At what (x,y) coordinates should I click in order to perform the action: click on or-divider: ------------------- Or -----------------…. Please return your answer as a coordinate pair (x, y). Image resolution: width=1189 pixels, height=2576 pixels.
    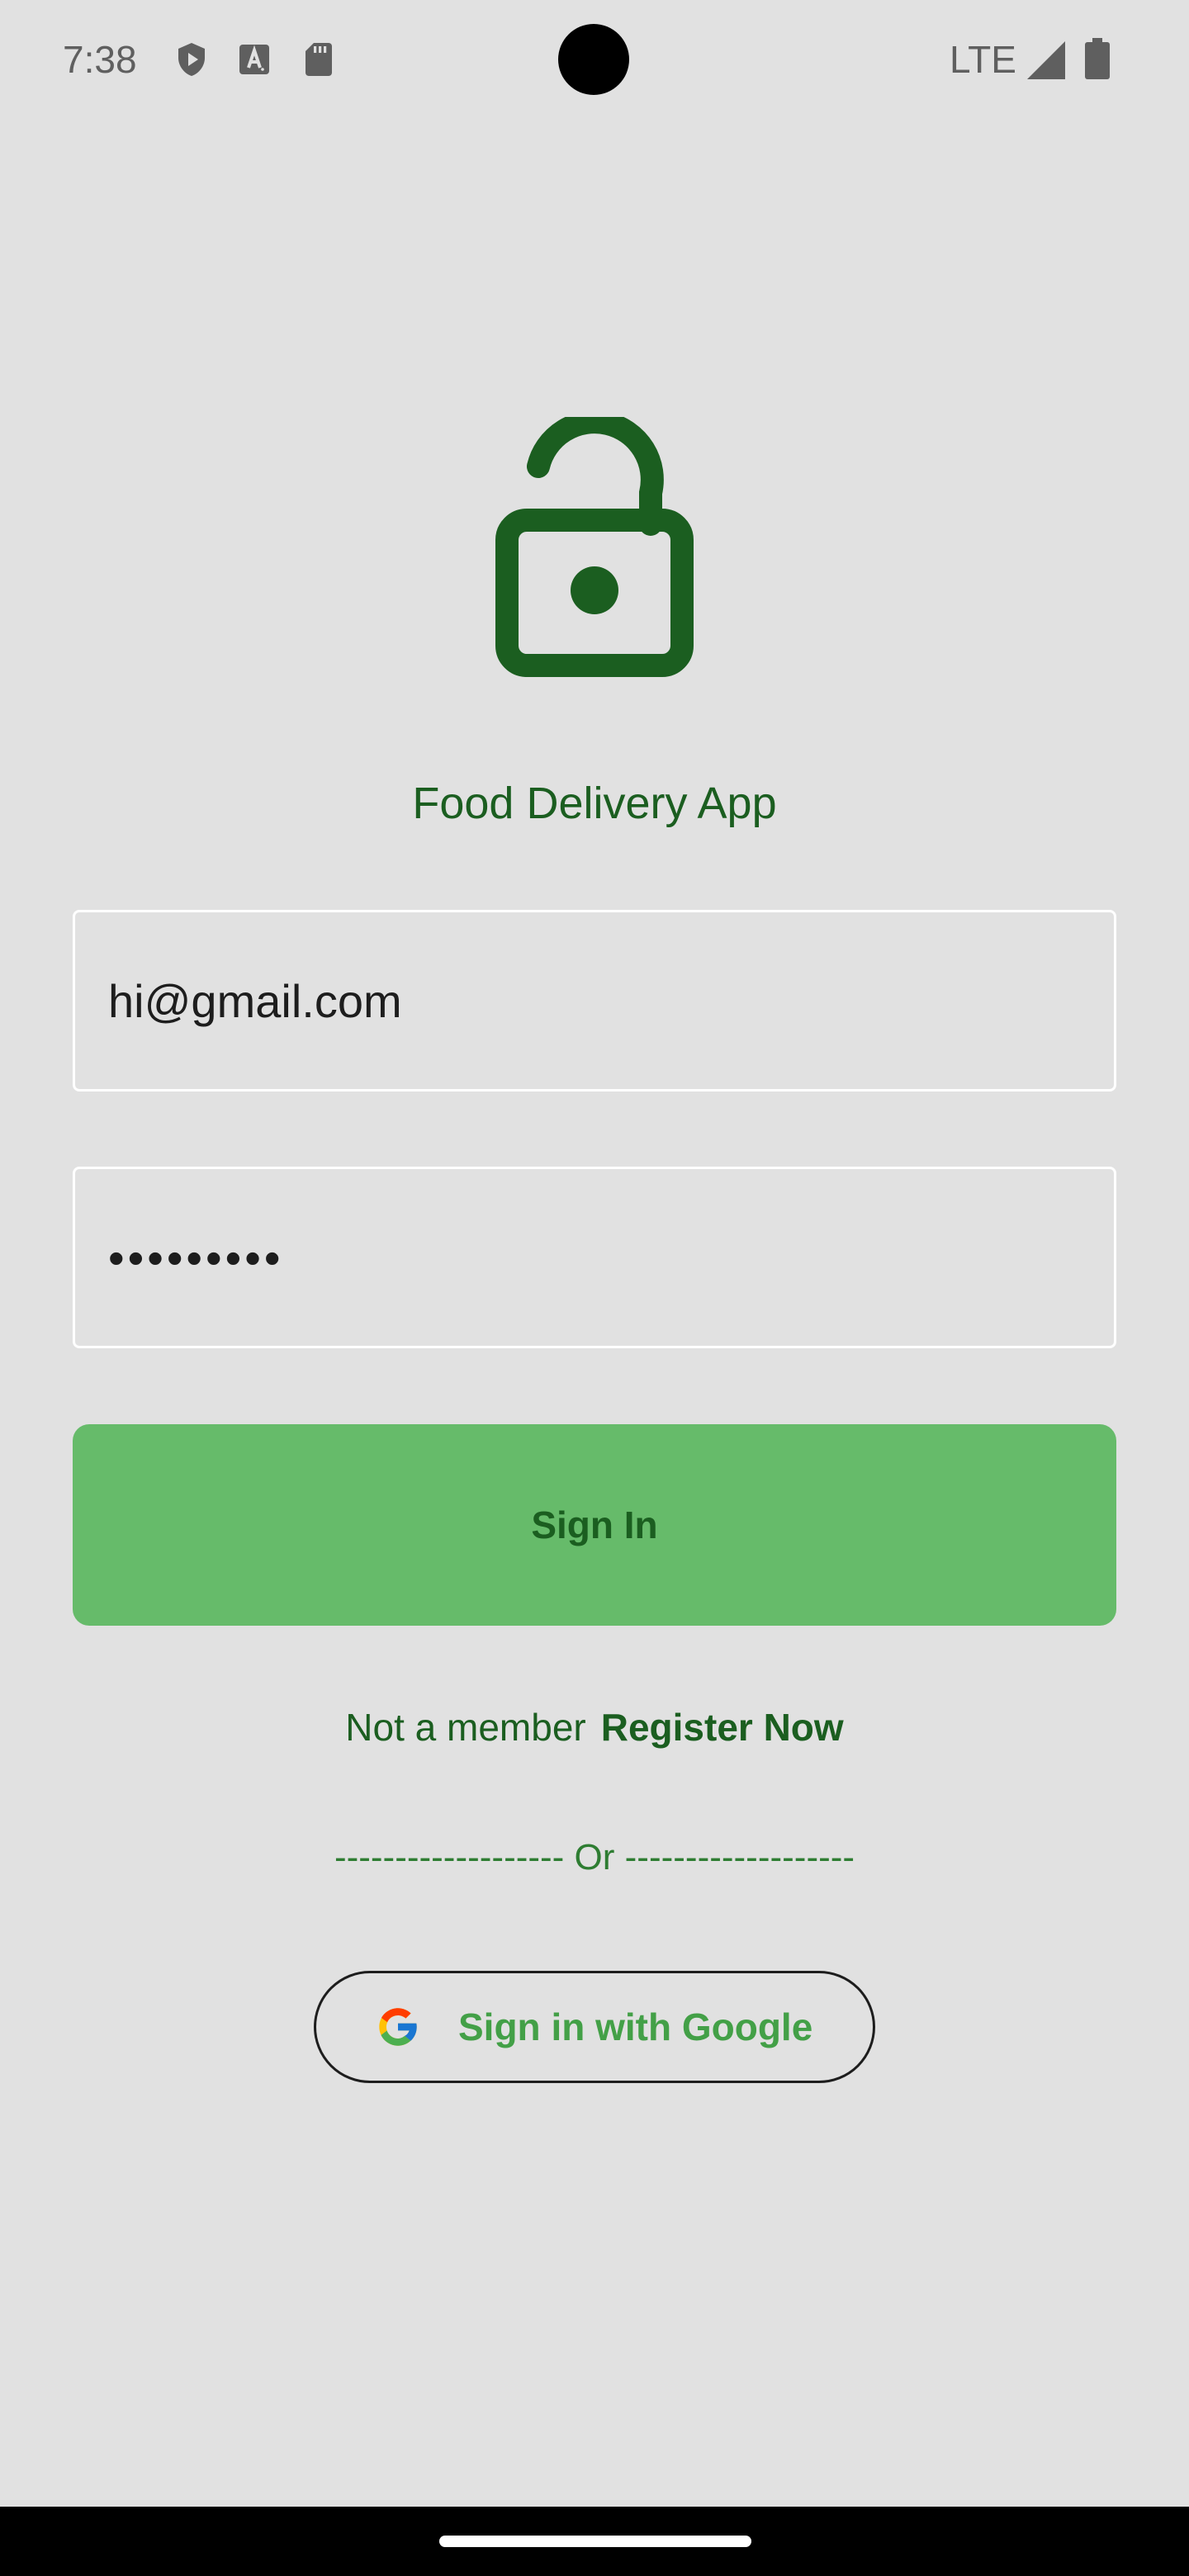
    Looking at the image, I should click on (594, 1857).